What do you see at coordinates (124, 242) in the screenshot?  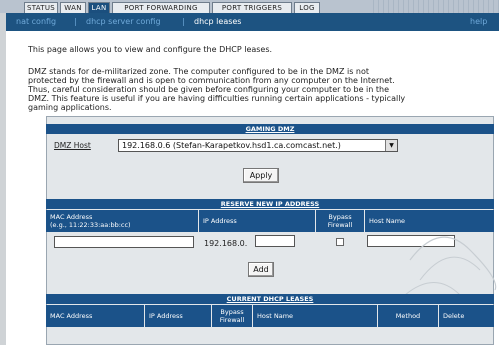 I see `mac-address-input` at bounding box center [124, 242].